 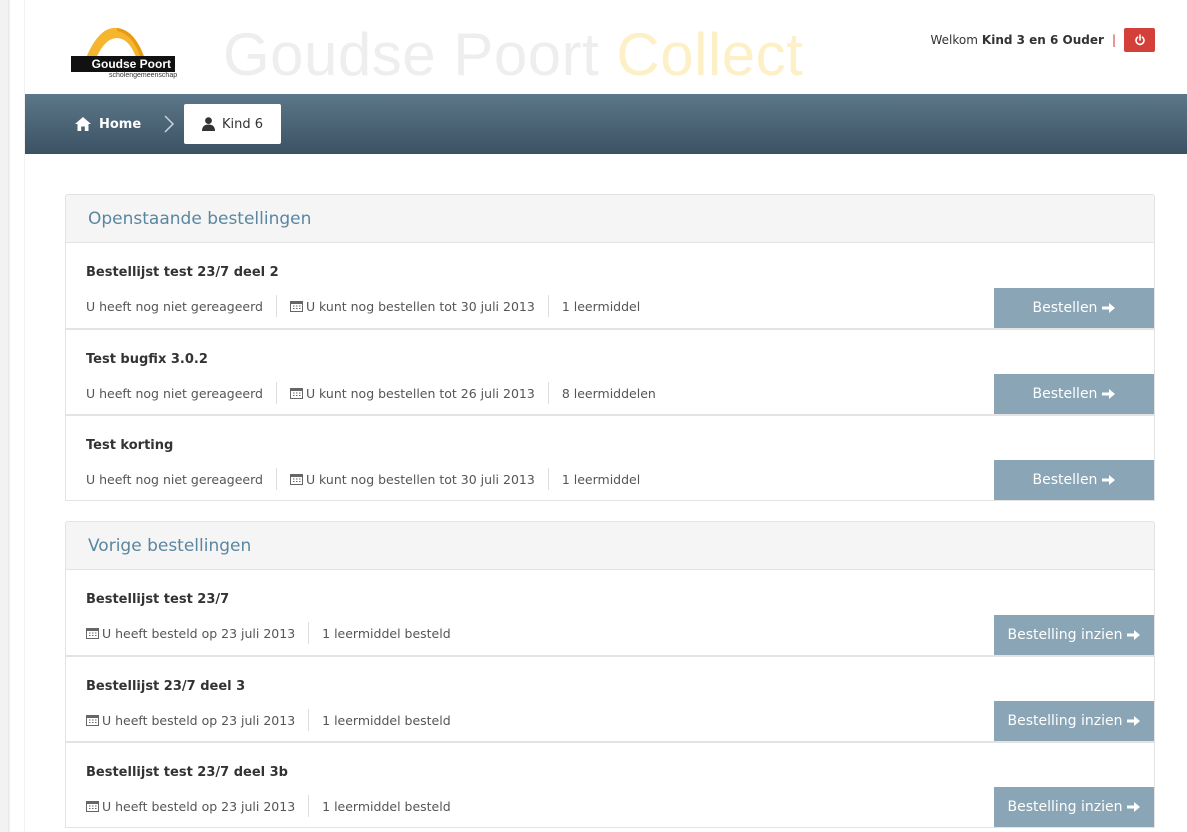 What do you see at coordinates (208, 124) in the screenshot?
I see `user-icon` at bounding box center [208, 124].